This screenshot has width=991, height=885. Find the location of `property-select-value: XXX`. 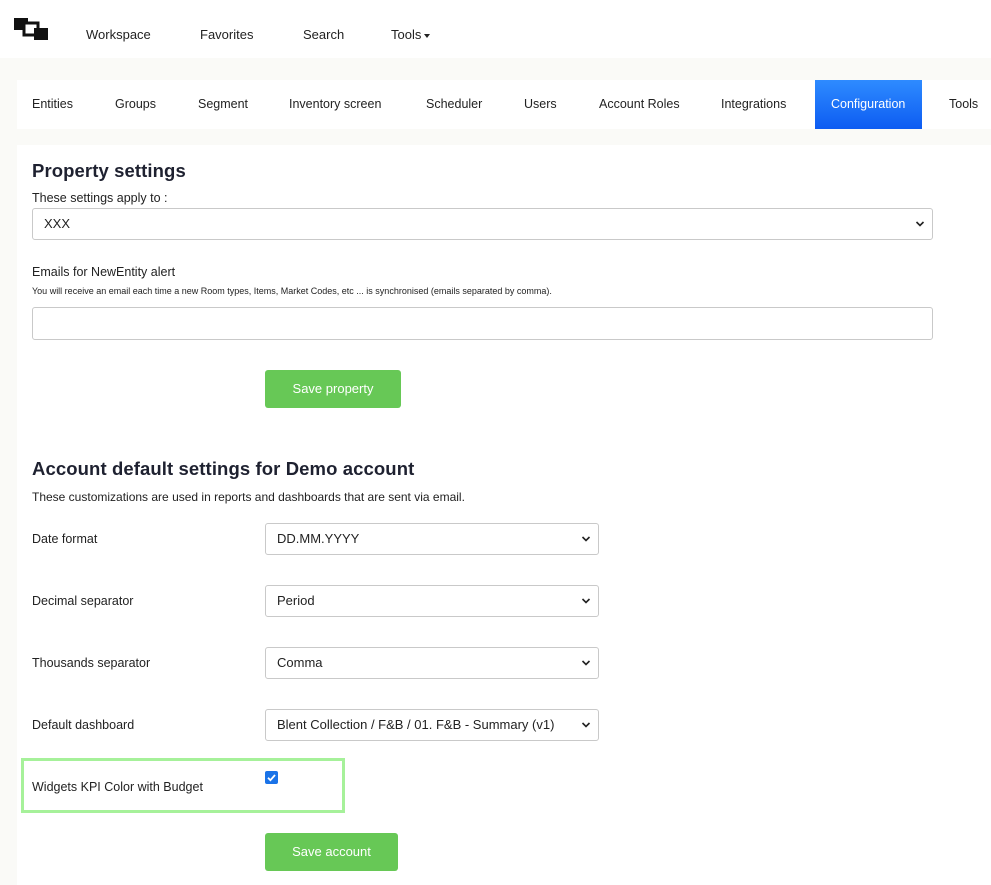

property-select-value: XXX is located at coordinates (57, 223).